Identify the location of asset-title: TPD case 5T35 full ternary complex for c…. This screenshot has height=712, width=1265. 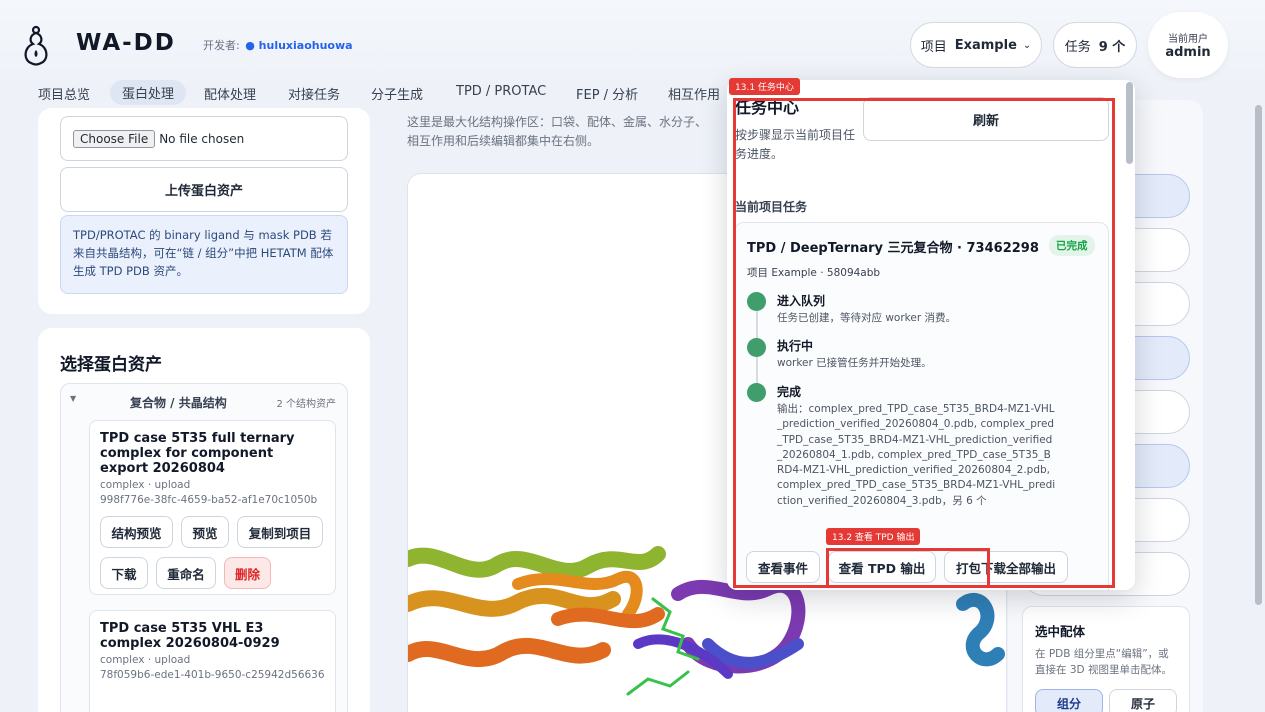
(197, 453).